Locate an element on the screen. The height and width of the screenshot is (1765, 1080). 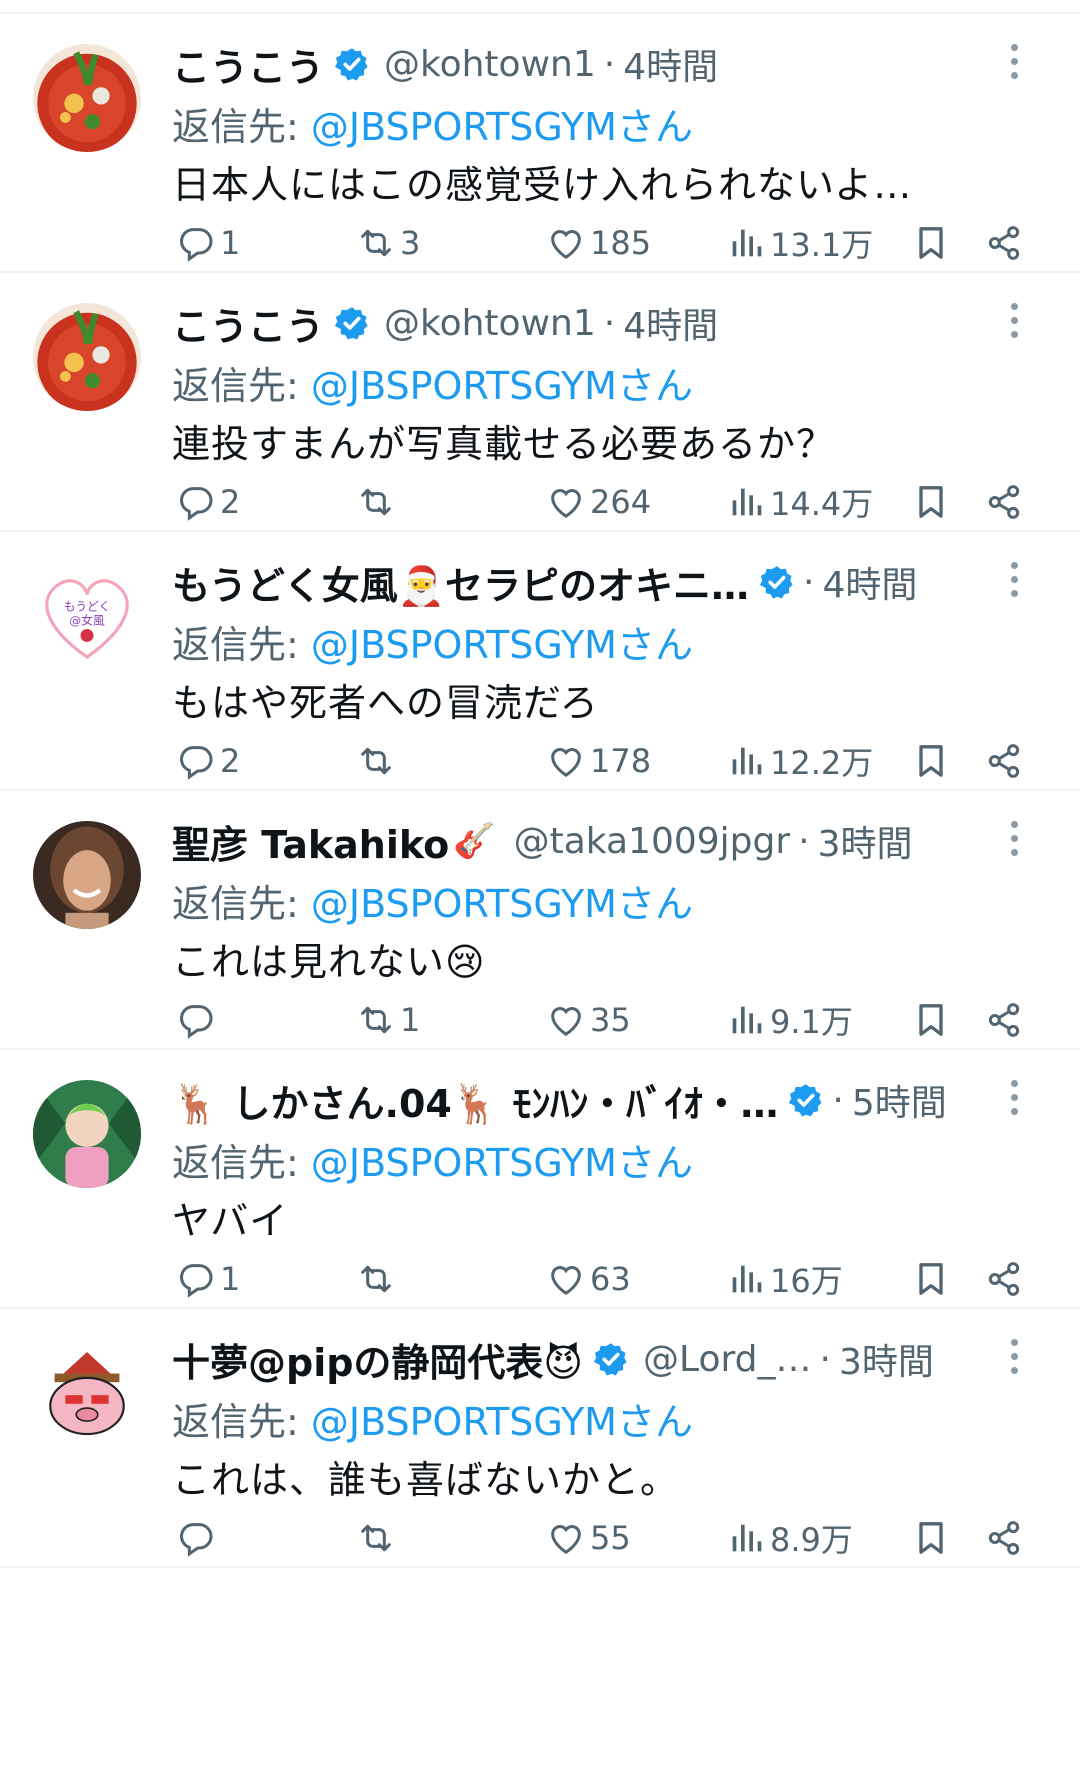
action-bar: 1 3 185 13.1万 is located at coordinates (597, 243).